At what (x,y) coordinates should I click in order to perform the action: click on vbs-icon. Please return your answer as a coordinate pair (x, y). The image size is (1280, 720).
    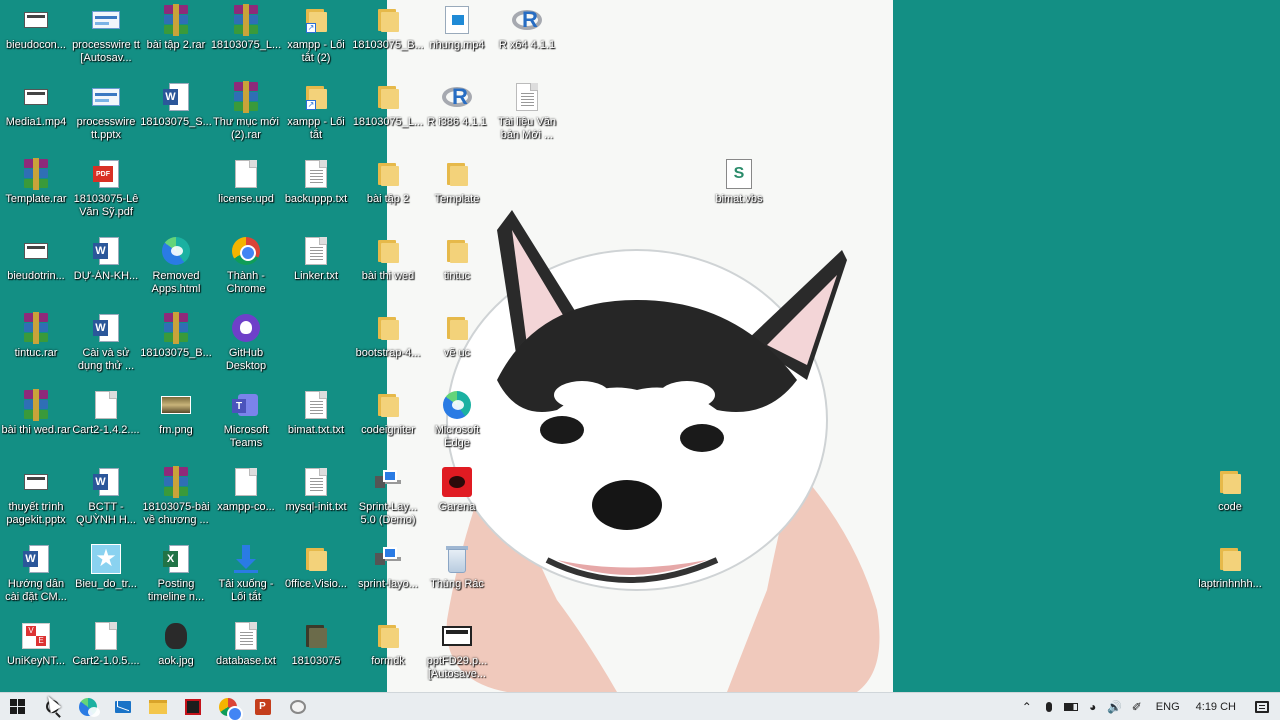
    Looking at the image, I should click on (739, 174).